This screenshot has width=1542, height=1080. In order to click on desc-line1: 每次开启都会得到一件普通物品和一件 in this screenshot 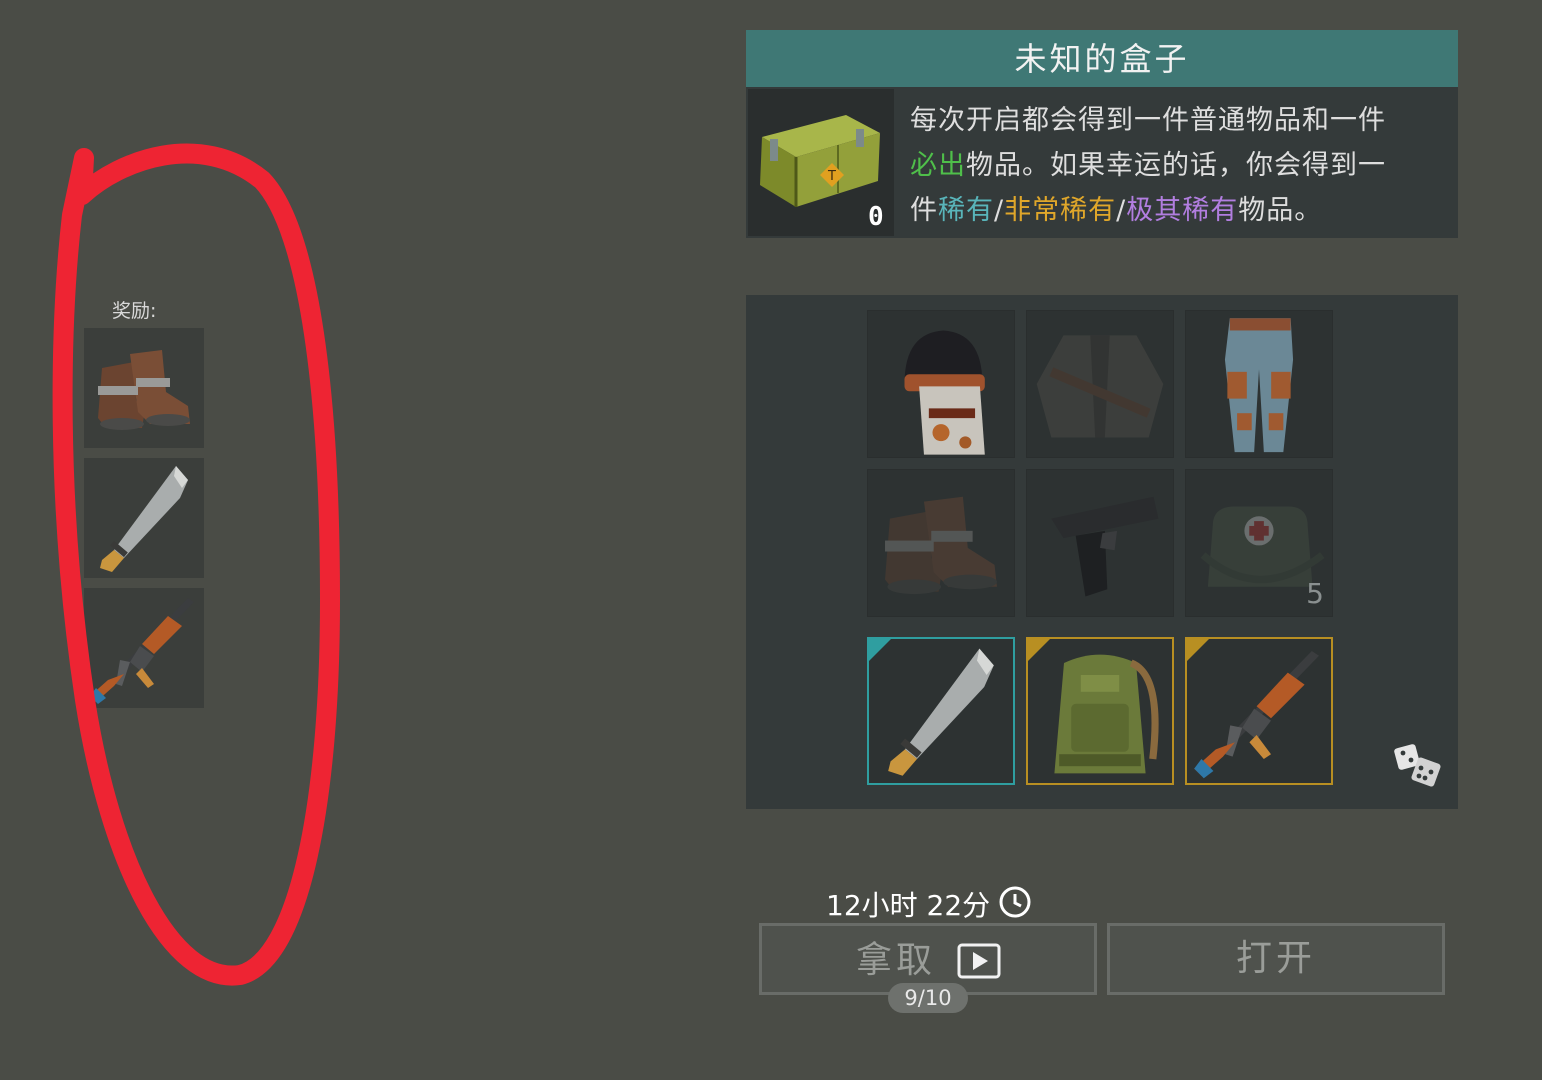, I will do `click(1148, 120)`.